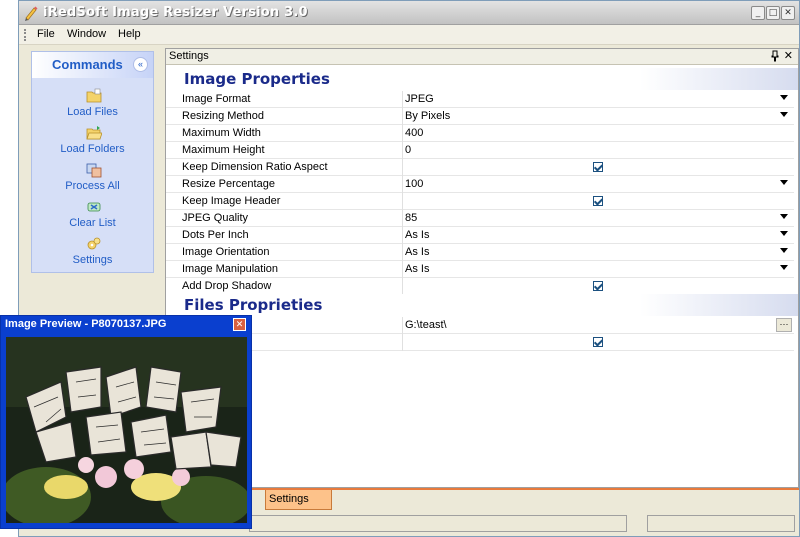 This screenshot has height=537, width=800. What do you see at coordinates (226, 252) in the screenshot?
I see `property-name: Image Orientation` at bounding box center [226, 252].